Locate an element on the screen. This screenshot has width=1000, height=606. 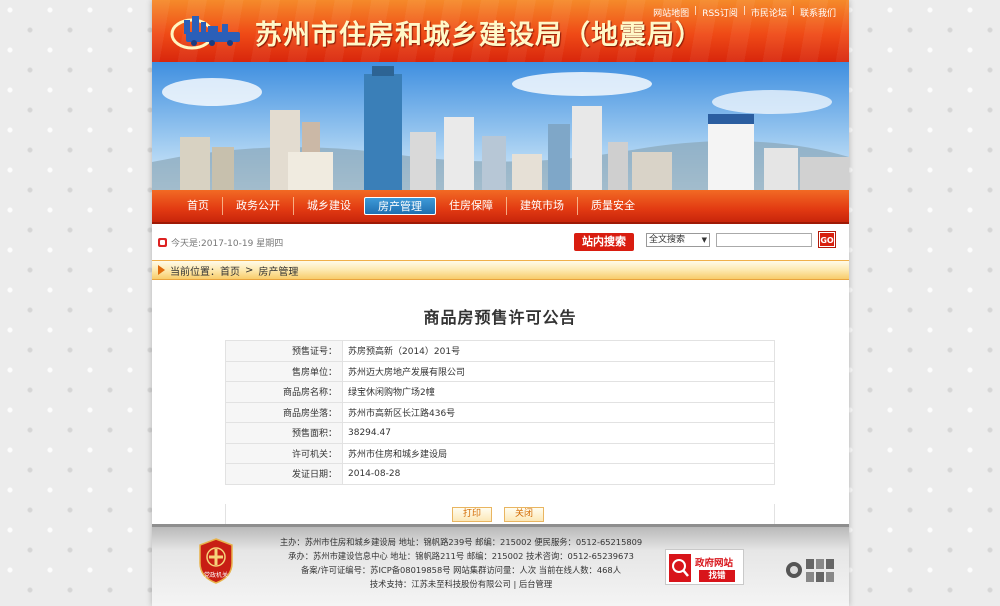
city-skyline-banner is located at coordinates (500, 126).